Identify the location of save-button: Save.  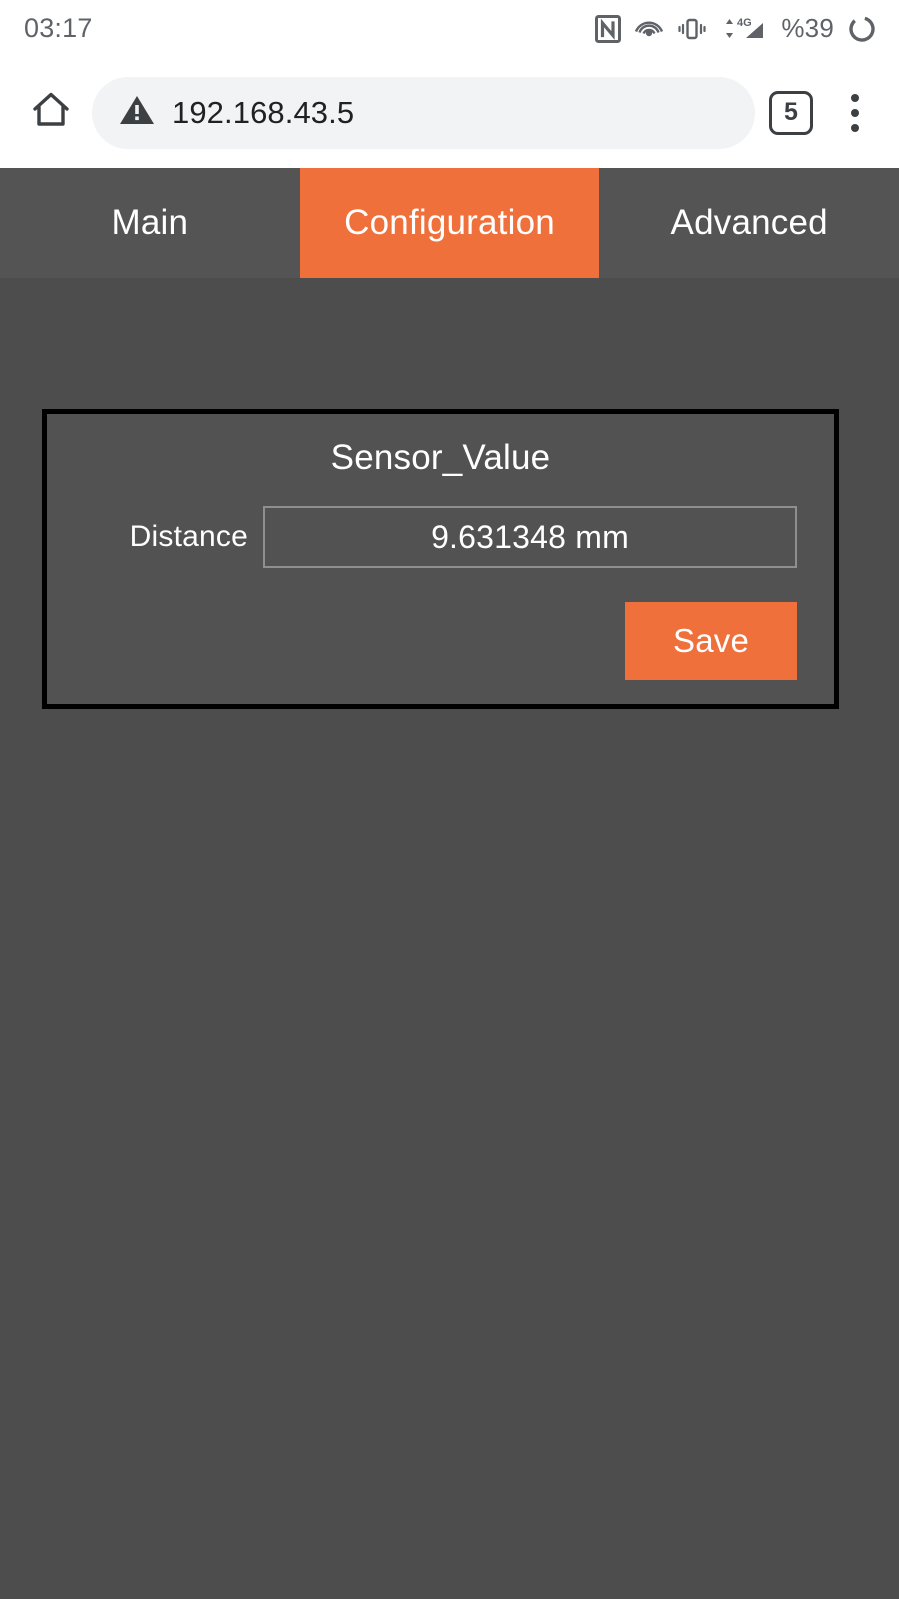
(711, 641).